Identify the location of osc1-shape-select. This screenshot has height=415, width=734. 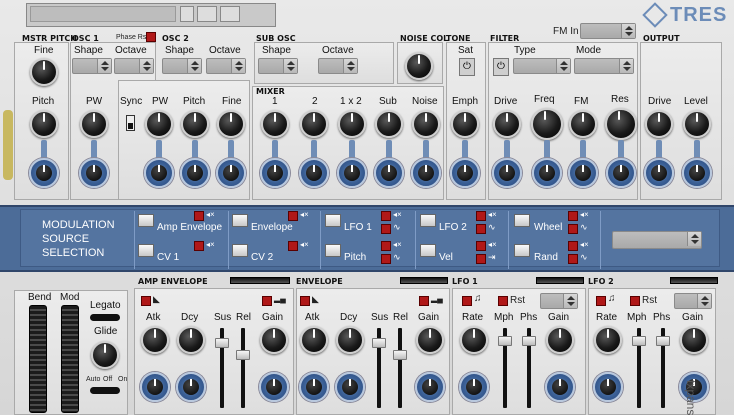
(92, 66).